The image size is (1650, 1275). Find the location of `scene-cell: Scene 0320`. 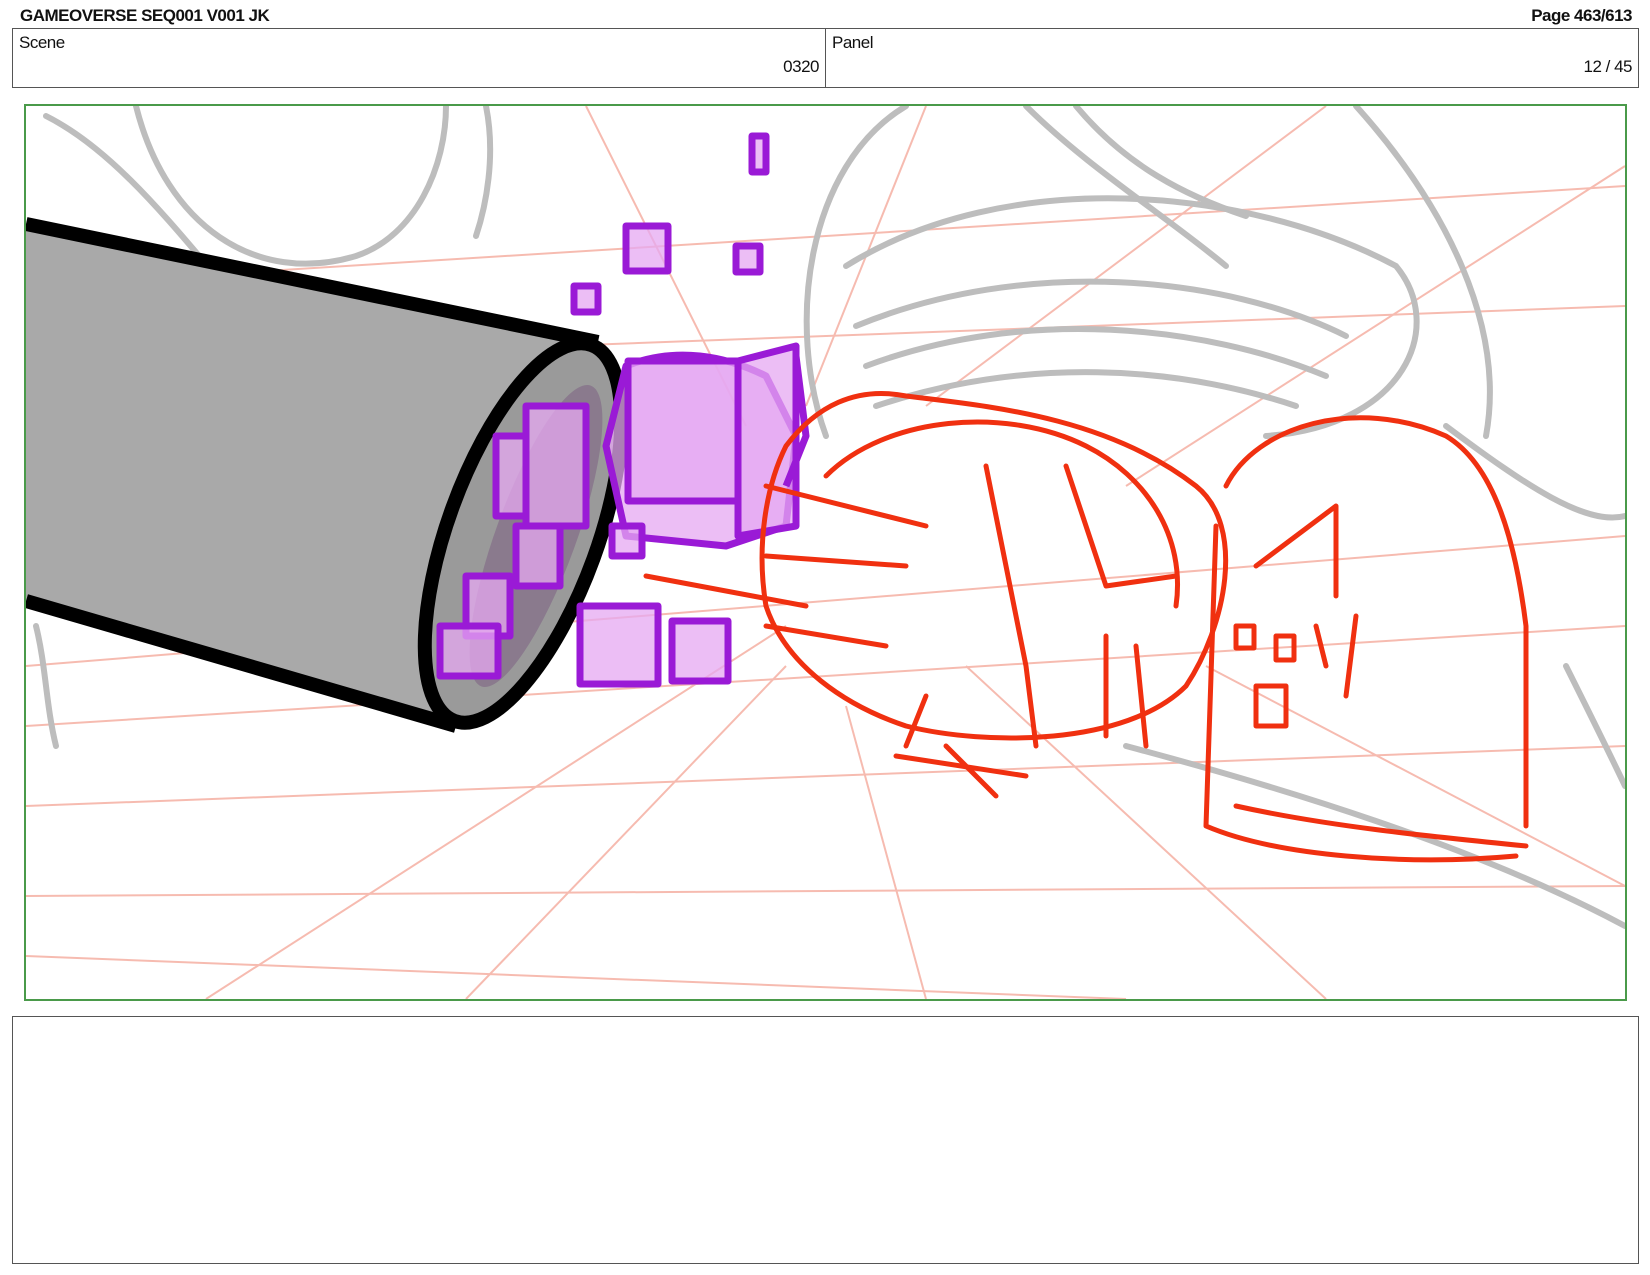

scene-cell: Scene 0320 is located at coordinates (419, 58).